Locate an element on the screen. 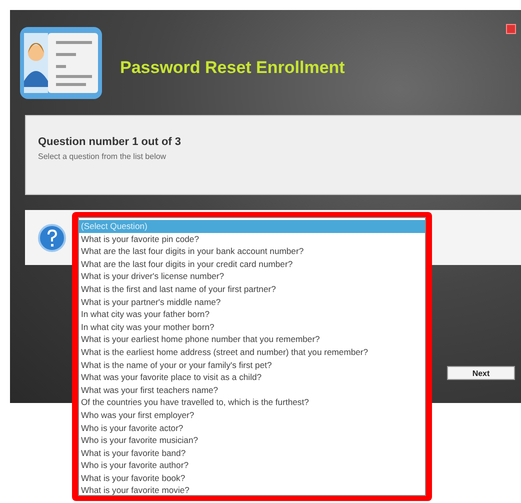 This screenshot has width=521, height=503. question-option: What is your favorite movie? is located at coordinates (252, 491).